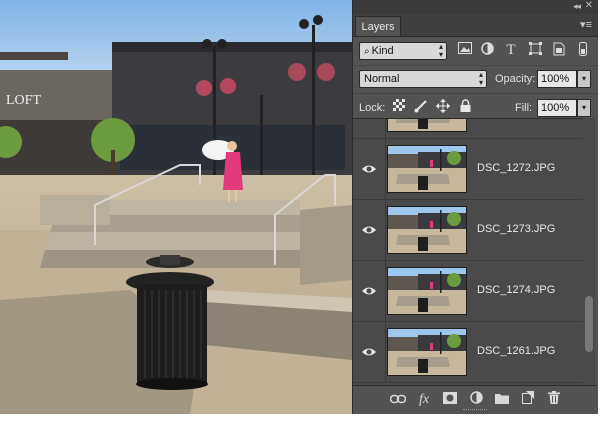 This screenshot has height=424, width=600. Describe the element at coordinates (475, 25) in the screenshot. I see `panel-tab-row: Layers ▾≡` at that location.